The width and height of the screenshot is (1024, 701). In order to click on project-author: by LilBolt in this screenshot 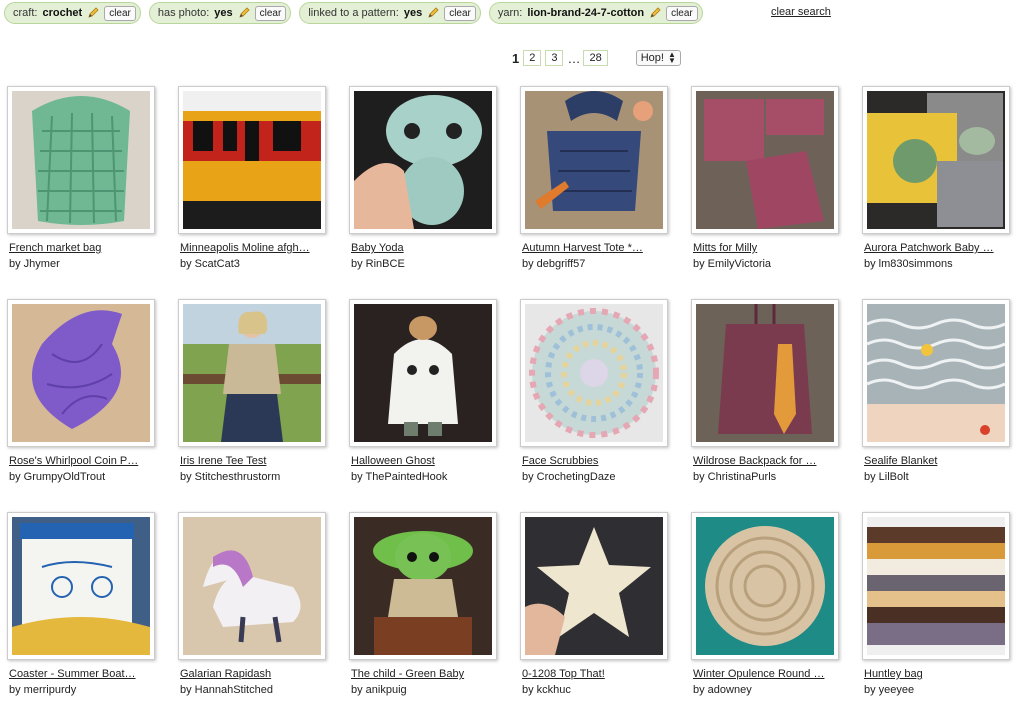, I will do `click(886, 477)`.